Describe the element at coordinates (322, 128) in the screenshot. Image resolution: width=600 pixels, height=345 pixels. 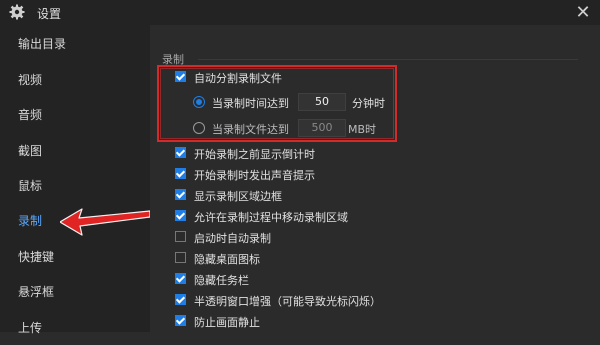
I see `split-size-input: 500` at that location.